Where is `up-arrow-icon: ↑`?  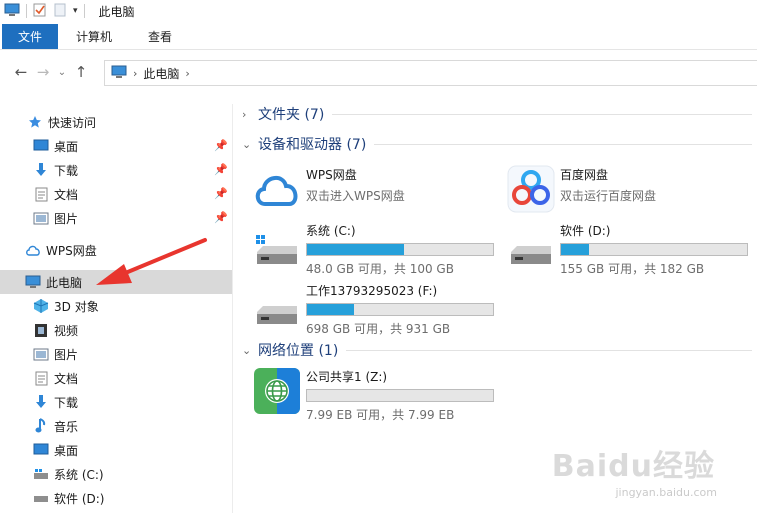 up-arrow-icon: ↑ is located at coordinates (81, 72).